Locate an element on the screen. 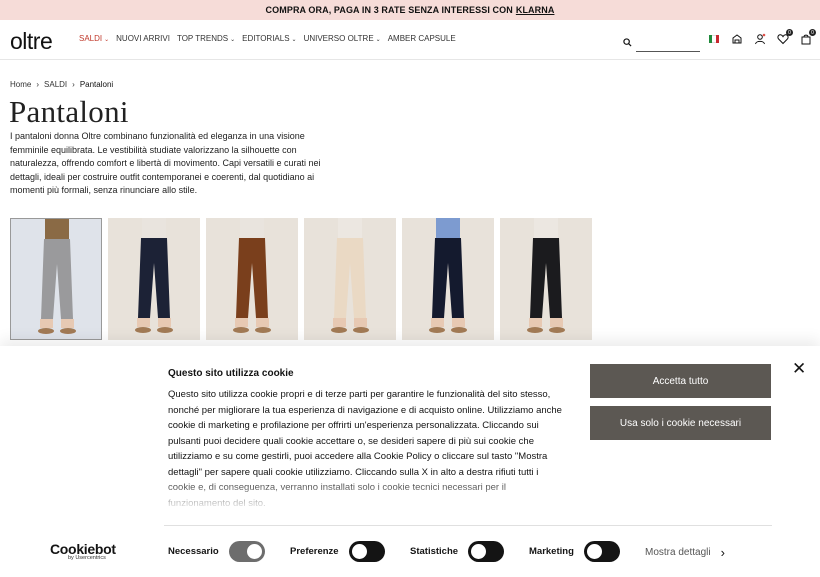  search-icon is located at coordinates (627, 43).